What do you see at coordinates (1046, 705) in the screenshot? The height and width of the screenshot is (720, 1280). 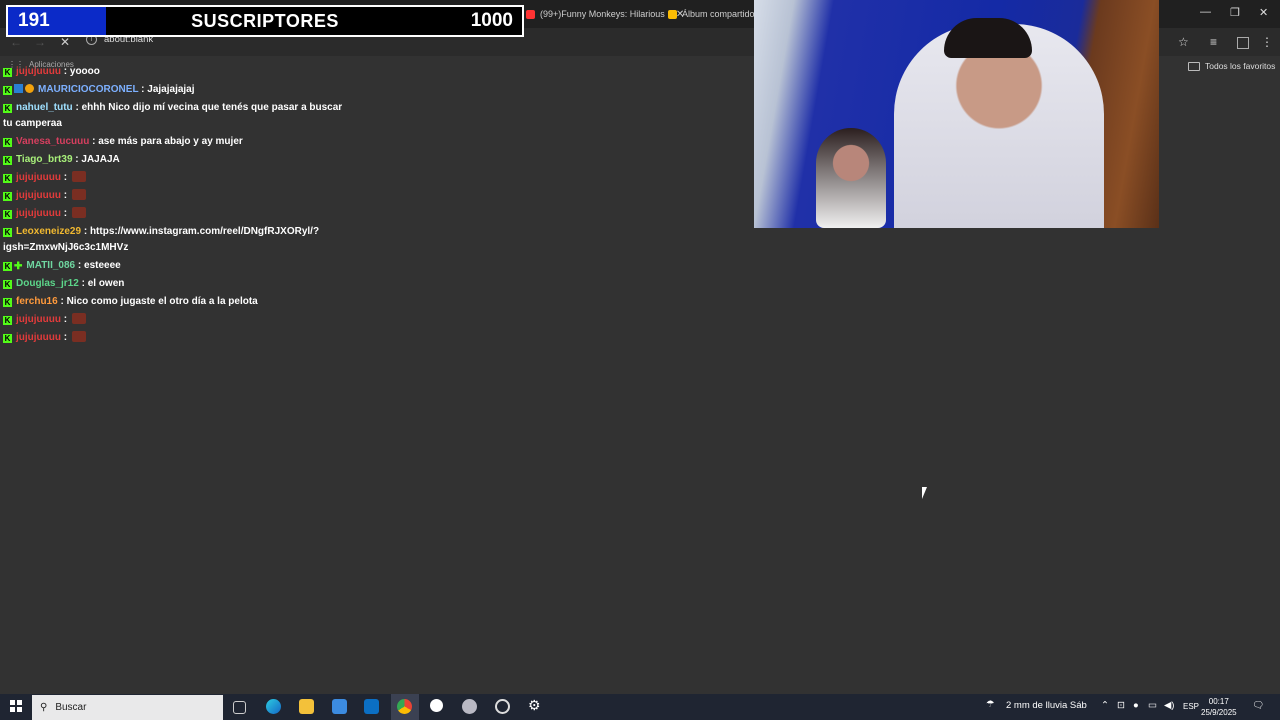 I see `weather-text: 2 mm de lluvia Sáb` at bounding box center [1046, 705].